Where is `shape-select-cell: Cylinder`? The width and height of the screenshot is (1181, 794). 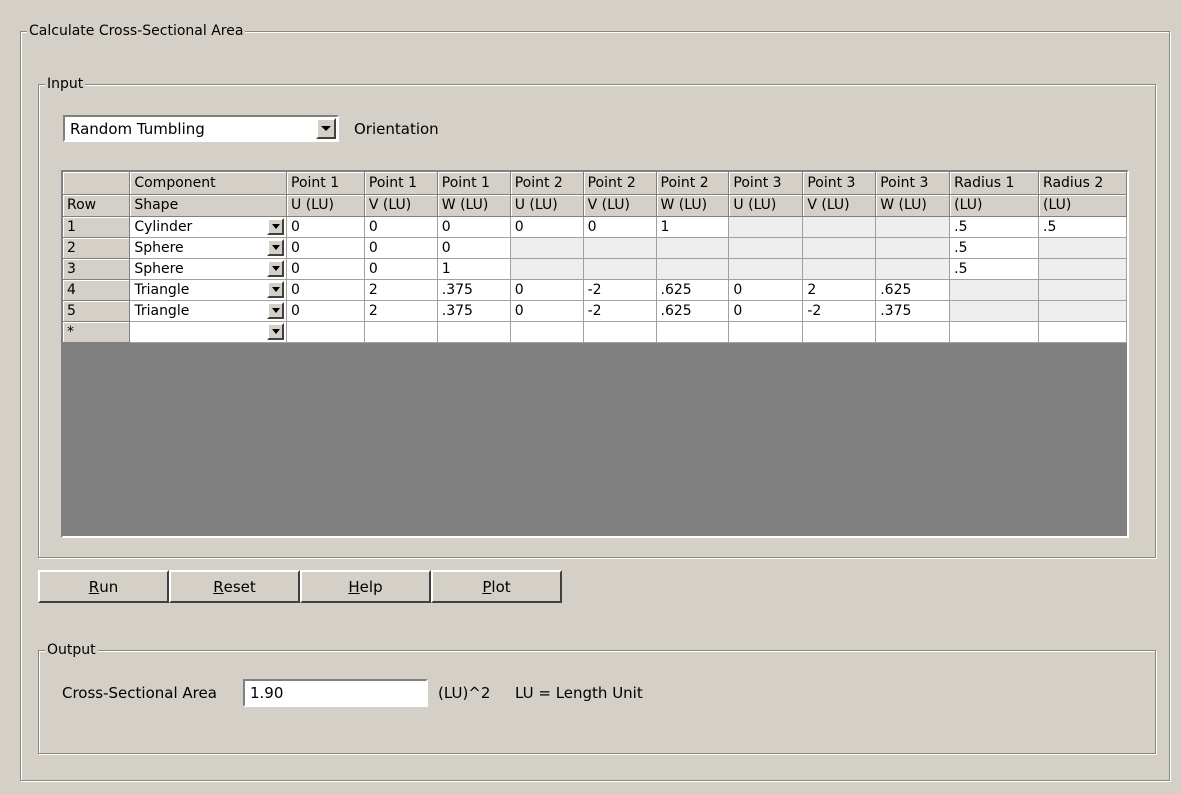
shape-select-cell: Cylinder is located at coordinates (208, 227).